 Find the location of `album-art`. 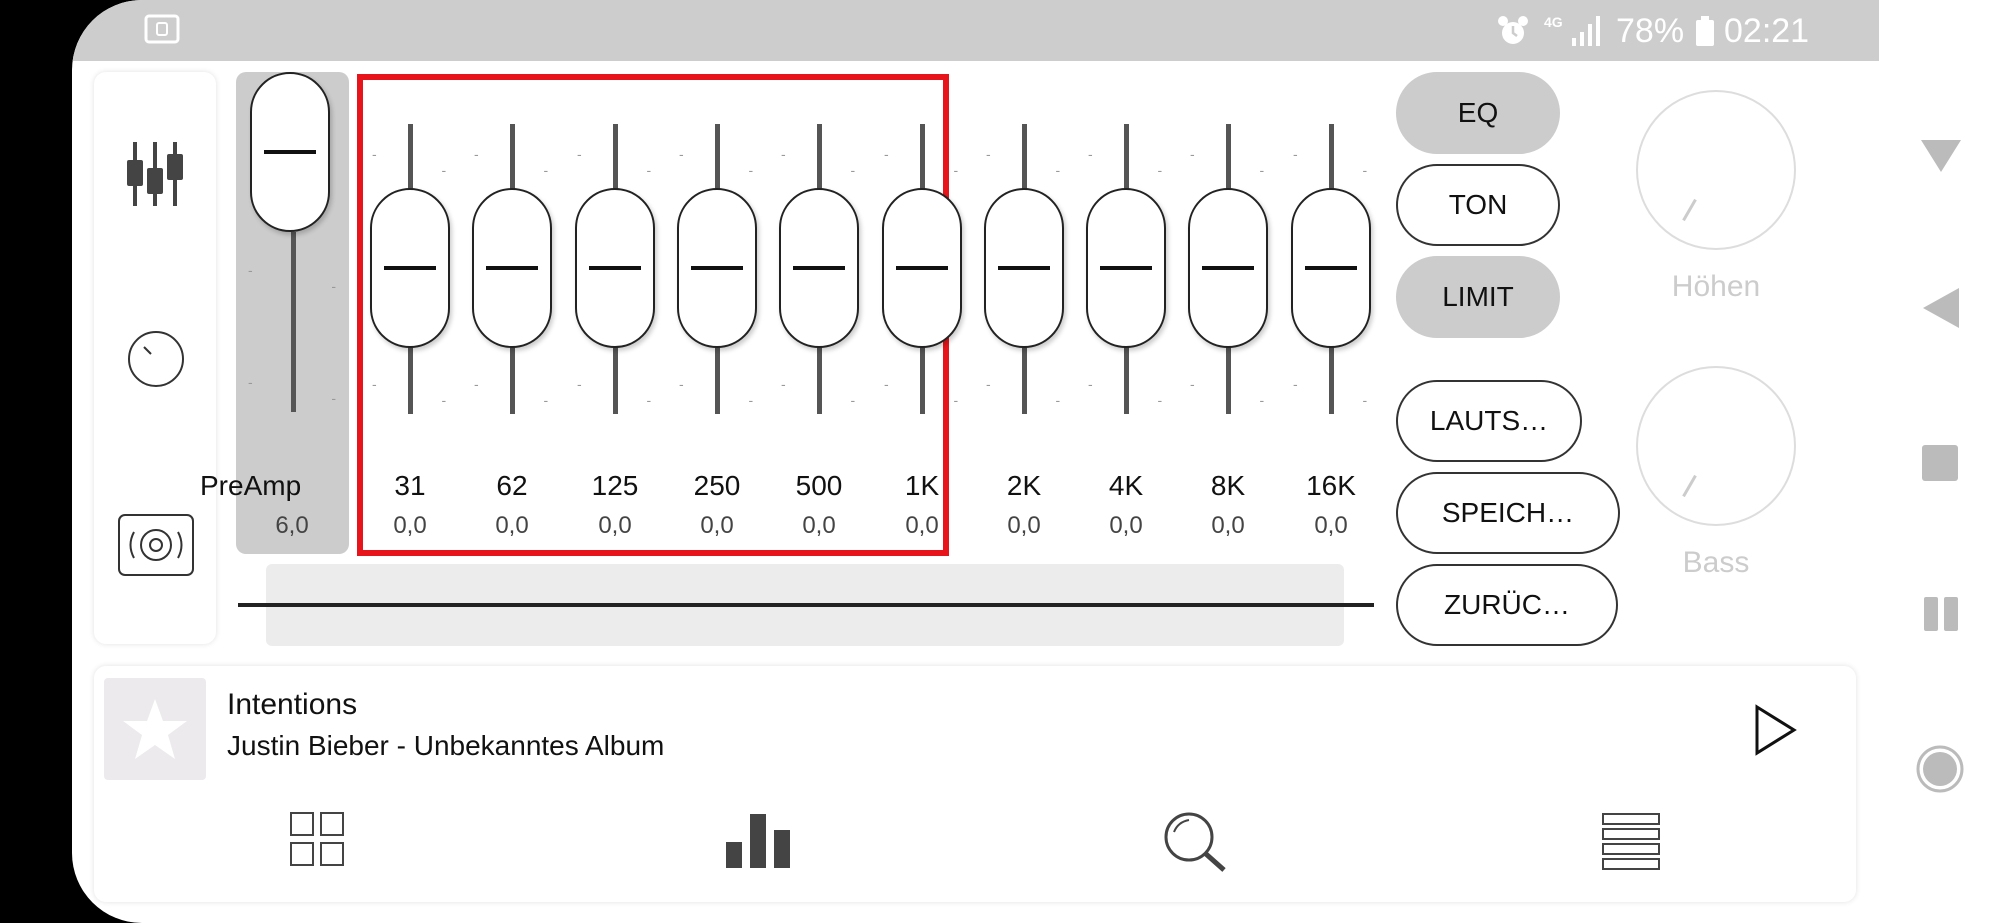

album-art is located at coordinates (155, 729).